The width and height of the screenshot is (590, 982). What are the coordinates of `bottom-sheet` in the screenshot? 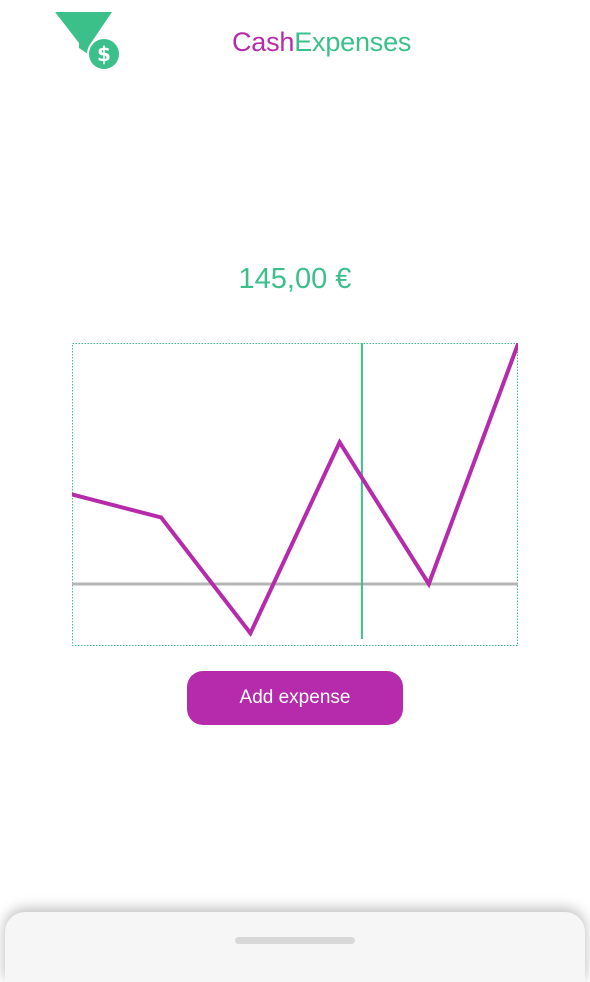 It's located at (295, 947).